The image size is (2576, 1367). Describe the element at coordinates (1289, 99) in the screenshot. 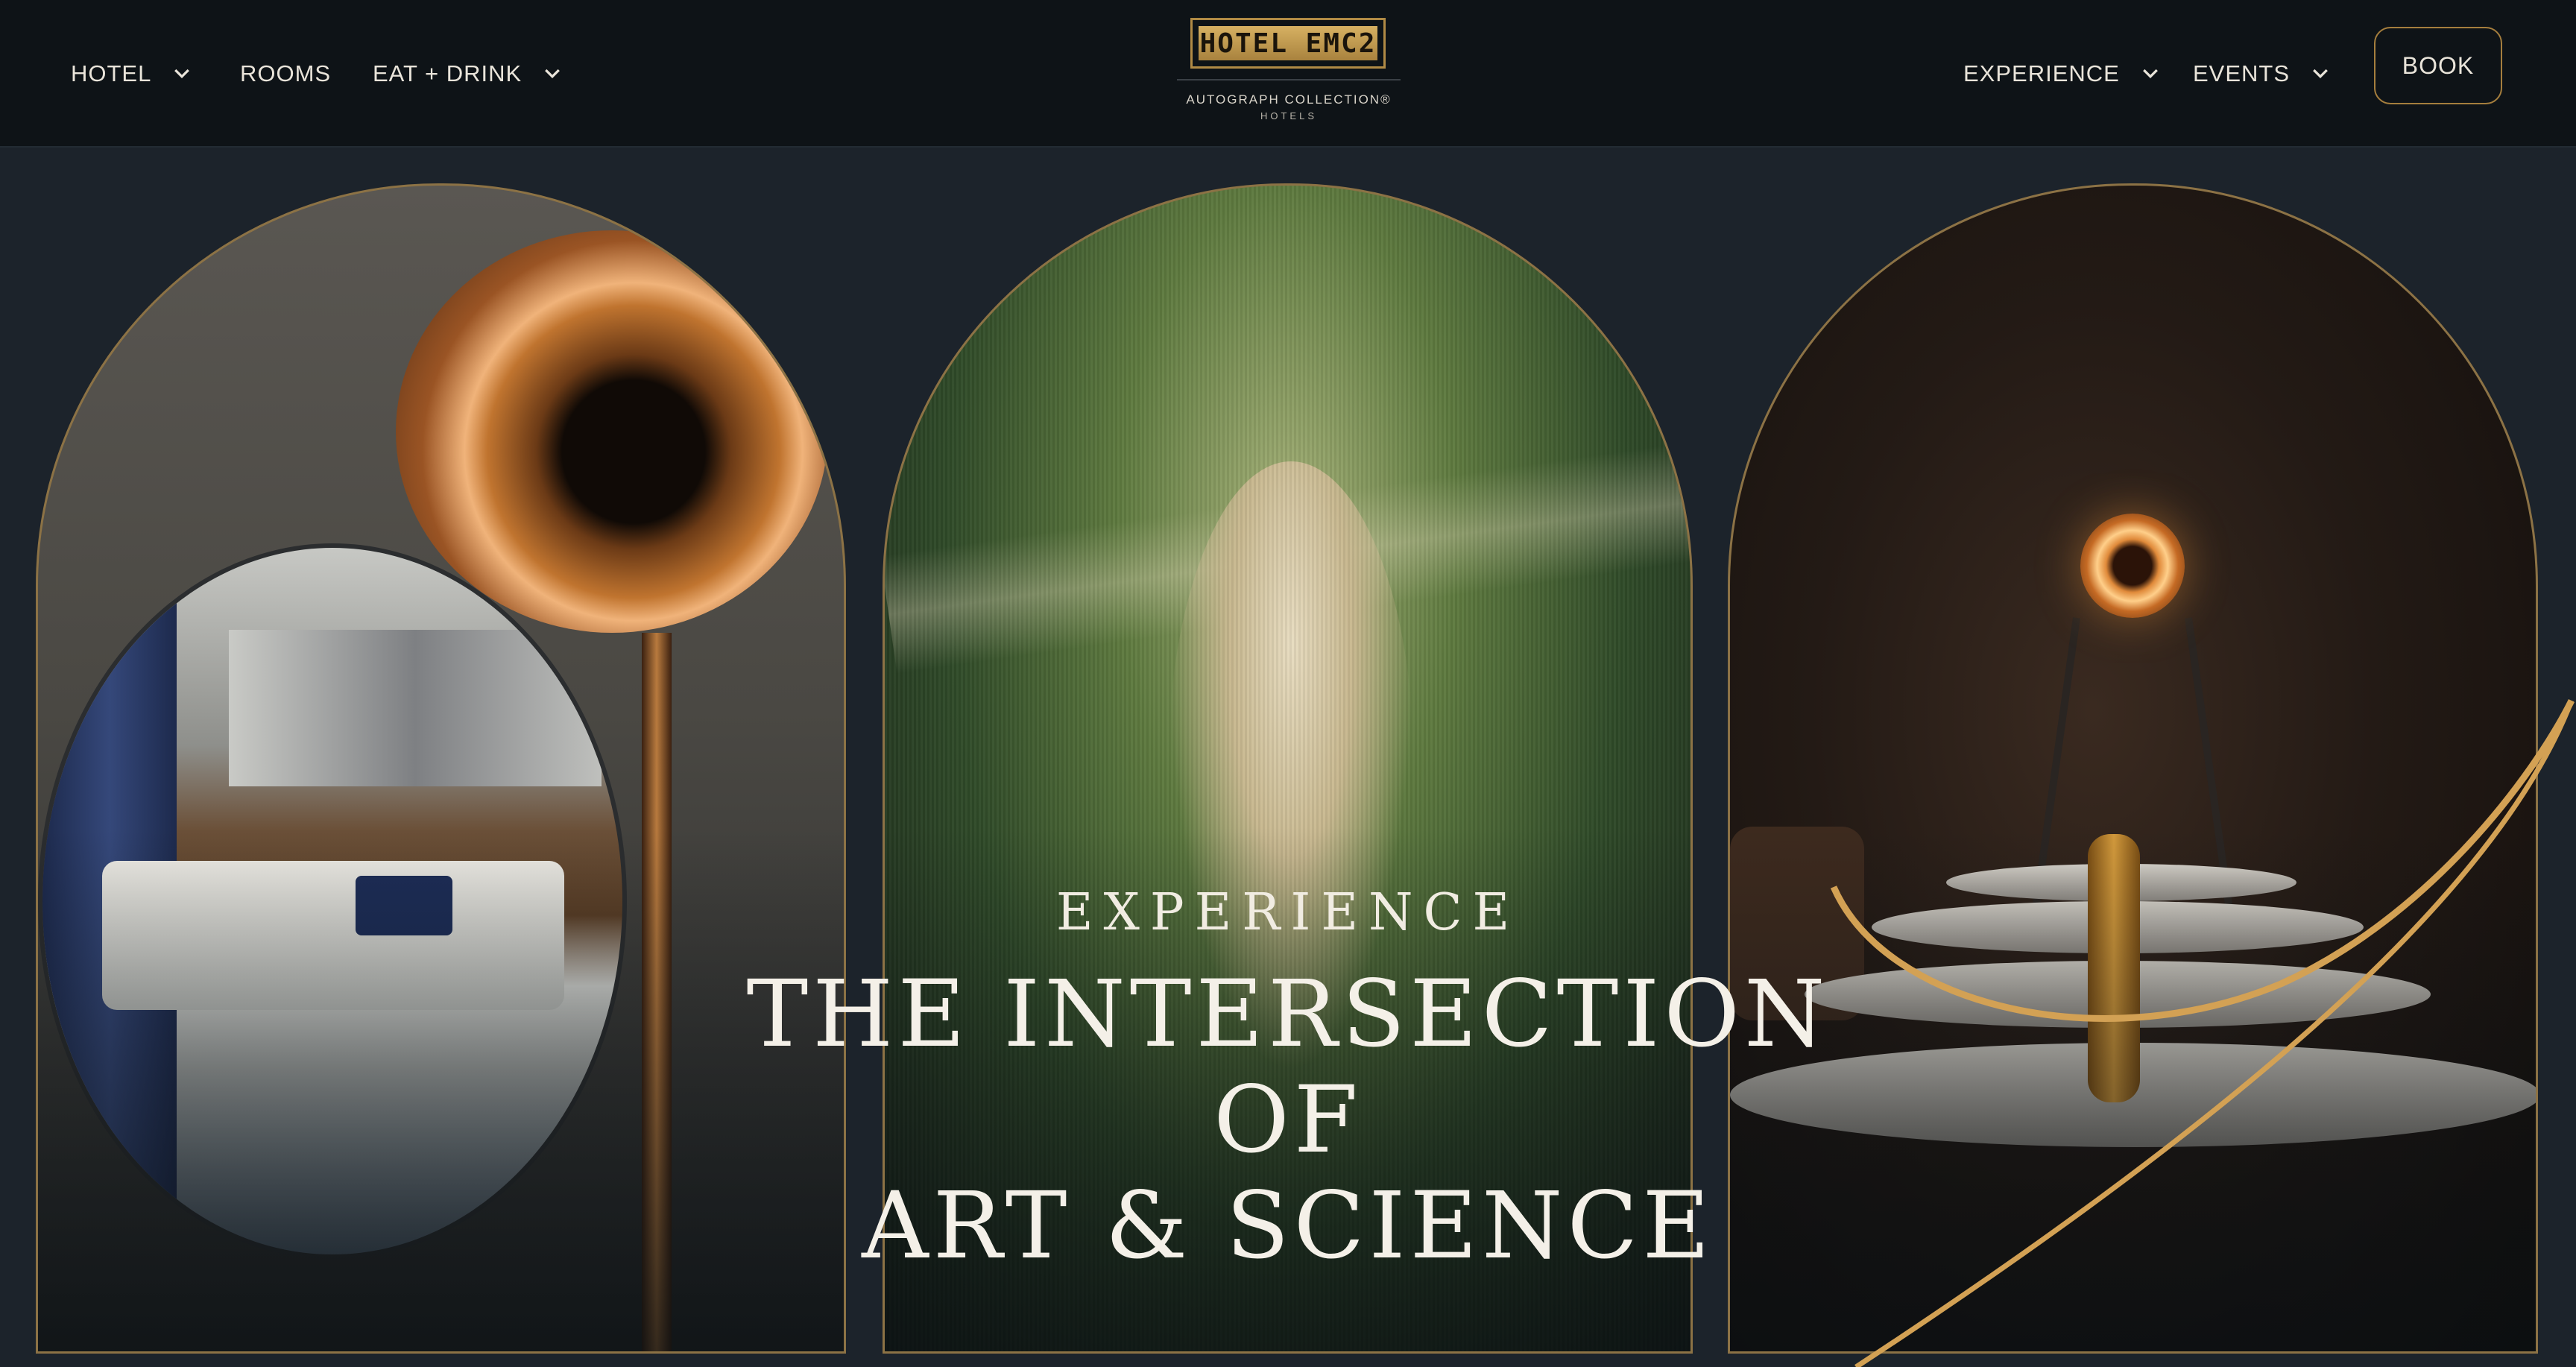

I see `logo-subtitle: AUTOGRAPH COLLECTION®` at that location.